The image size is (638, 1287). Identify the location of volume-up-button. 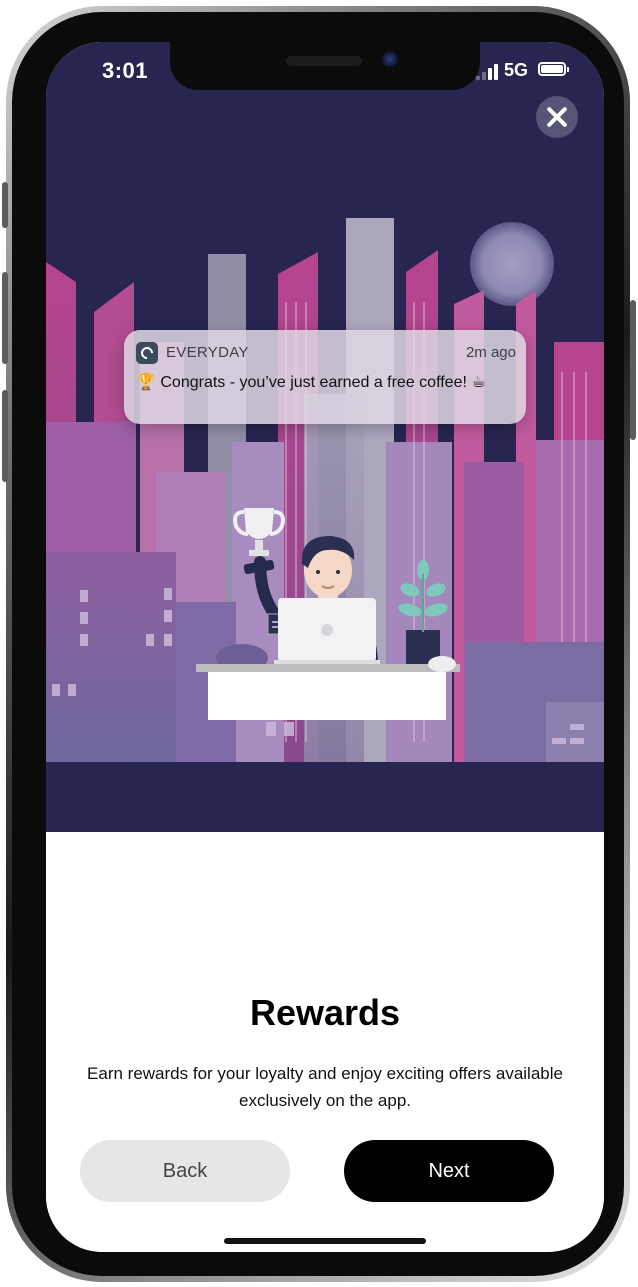
(5, 318).